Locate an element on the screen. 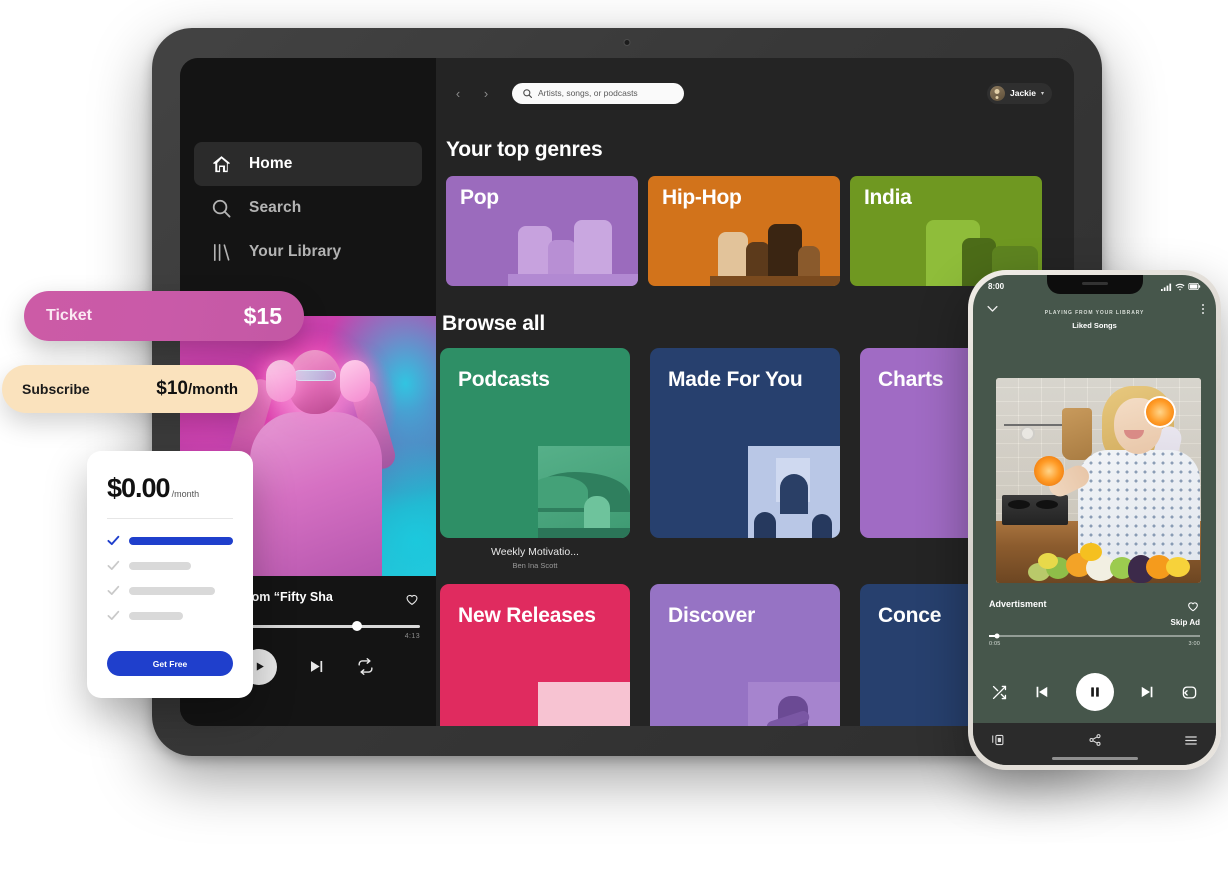  sidebar-nav: Home Search Your Library is located at coordinates (308, 208).